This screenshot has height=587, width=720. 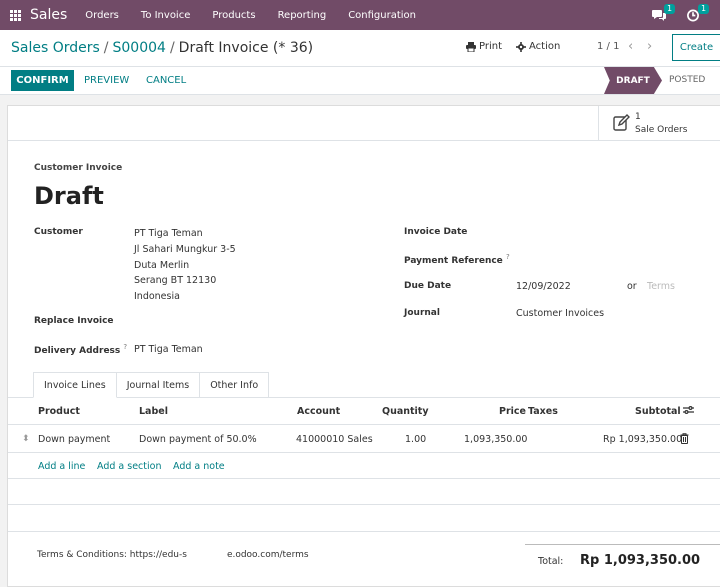 I want to click on add-note-link: Add a note, so click(x=199, y=466).